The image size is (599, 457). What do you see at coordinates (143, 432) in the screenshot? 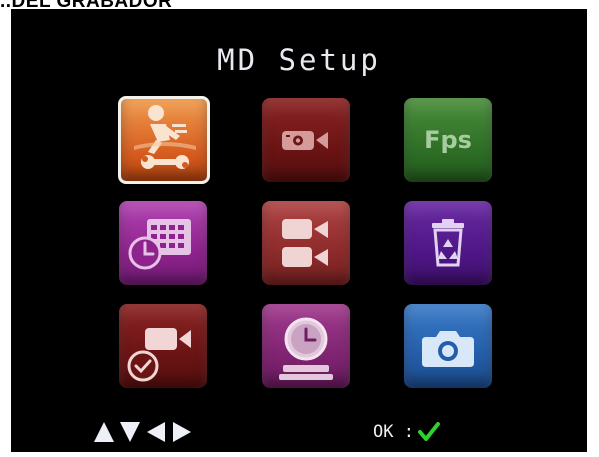
I see `navigation-hint` at bounding box center [143, 432].